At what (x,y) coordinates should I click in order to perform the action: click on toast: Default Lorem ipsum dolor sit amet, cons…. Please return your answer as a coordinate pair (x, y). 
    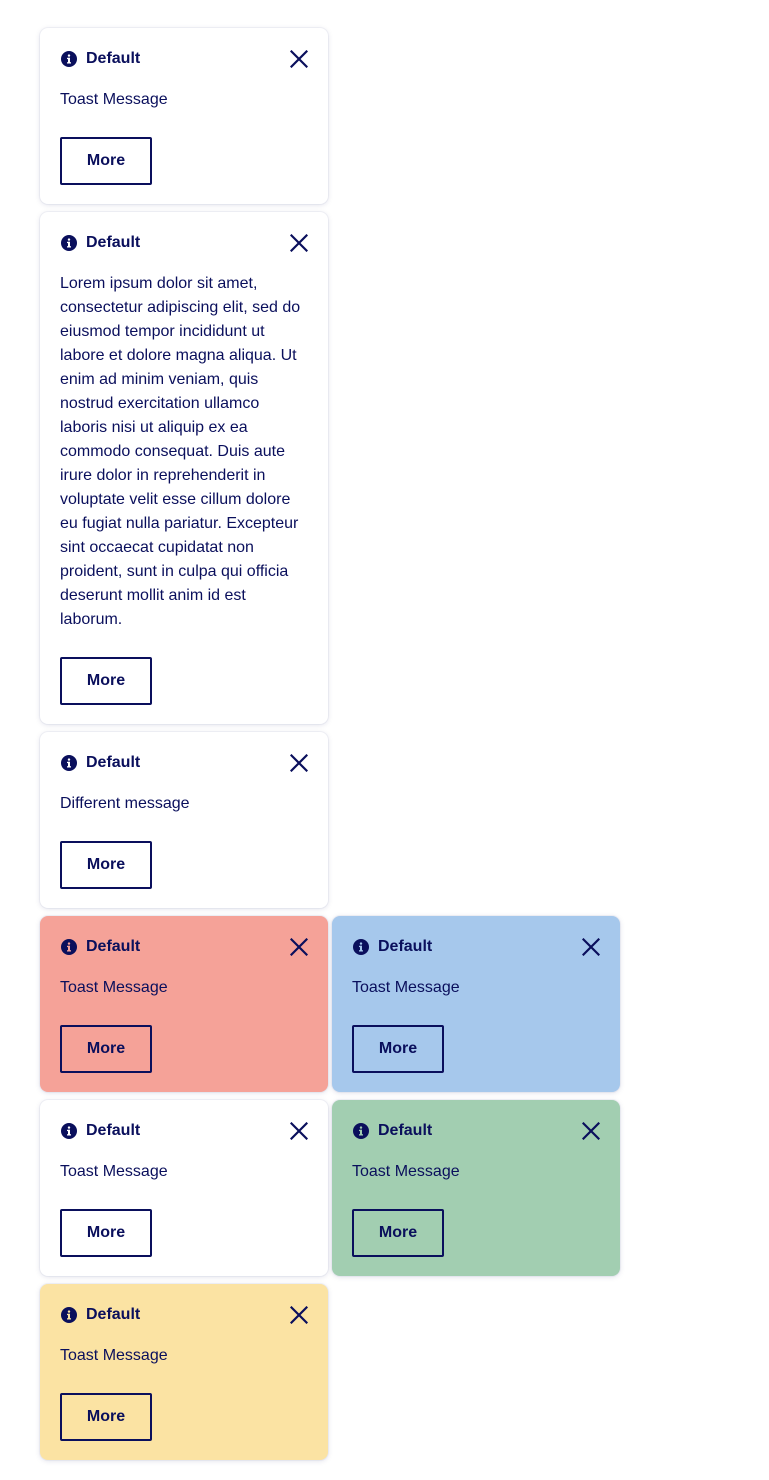
    Looking at the image, I should click on (184, 468).